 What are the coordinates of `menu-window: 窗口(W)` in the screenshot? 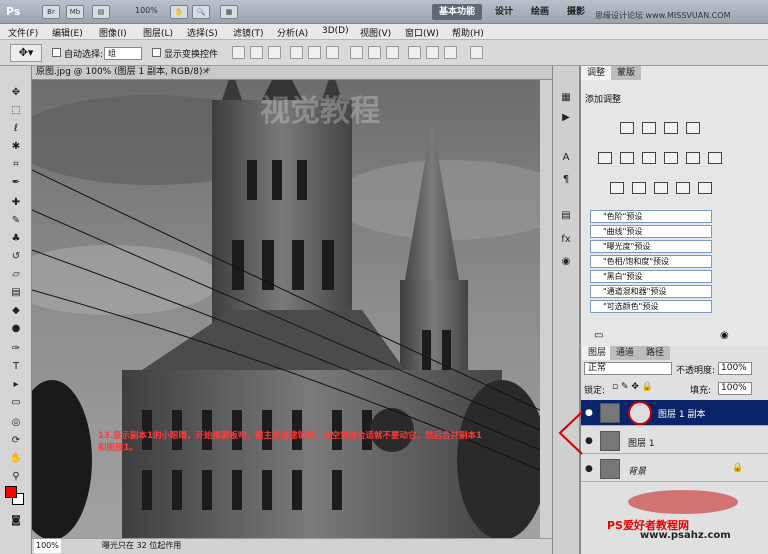 It's located at (422, 32).